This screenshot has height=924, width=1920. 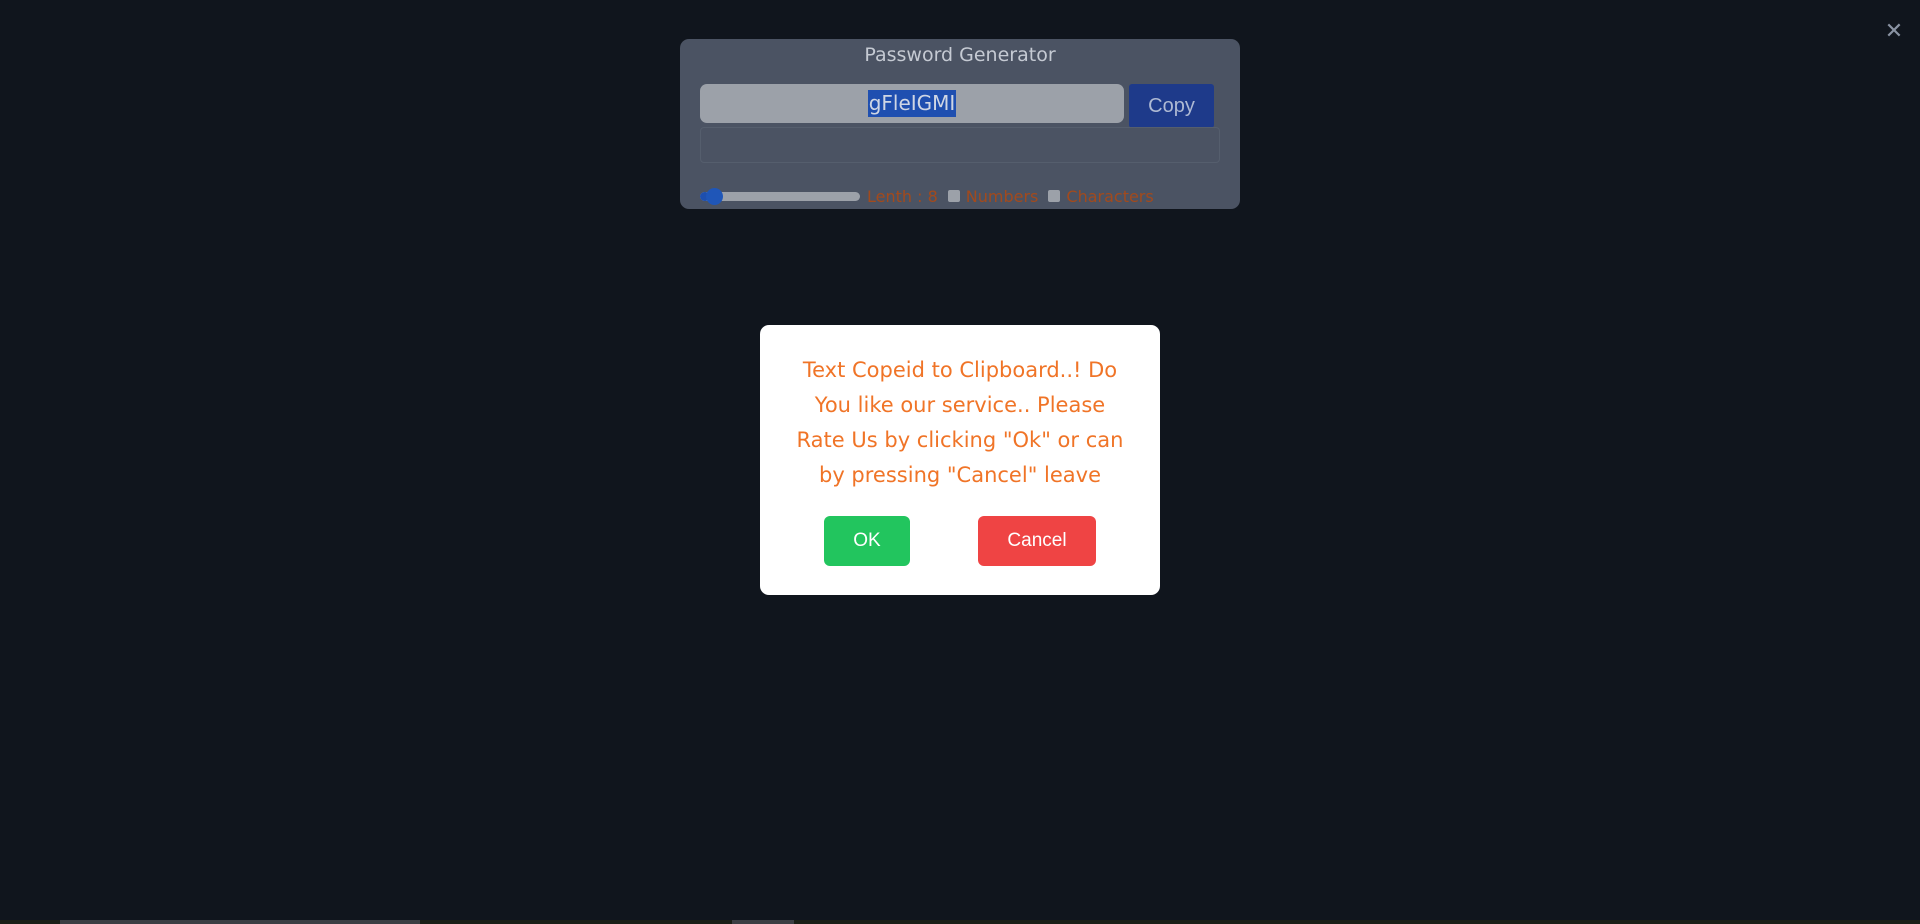 What do you see at coordinates (867, 541) in the screenshot?
I see `ok-button: OK` at bounding box center [867, 541].